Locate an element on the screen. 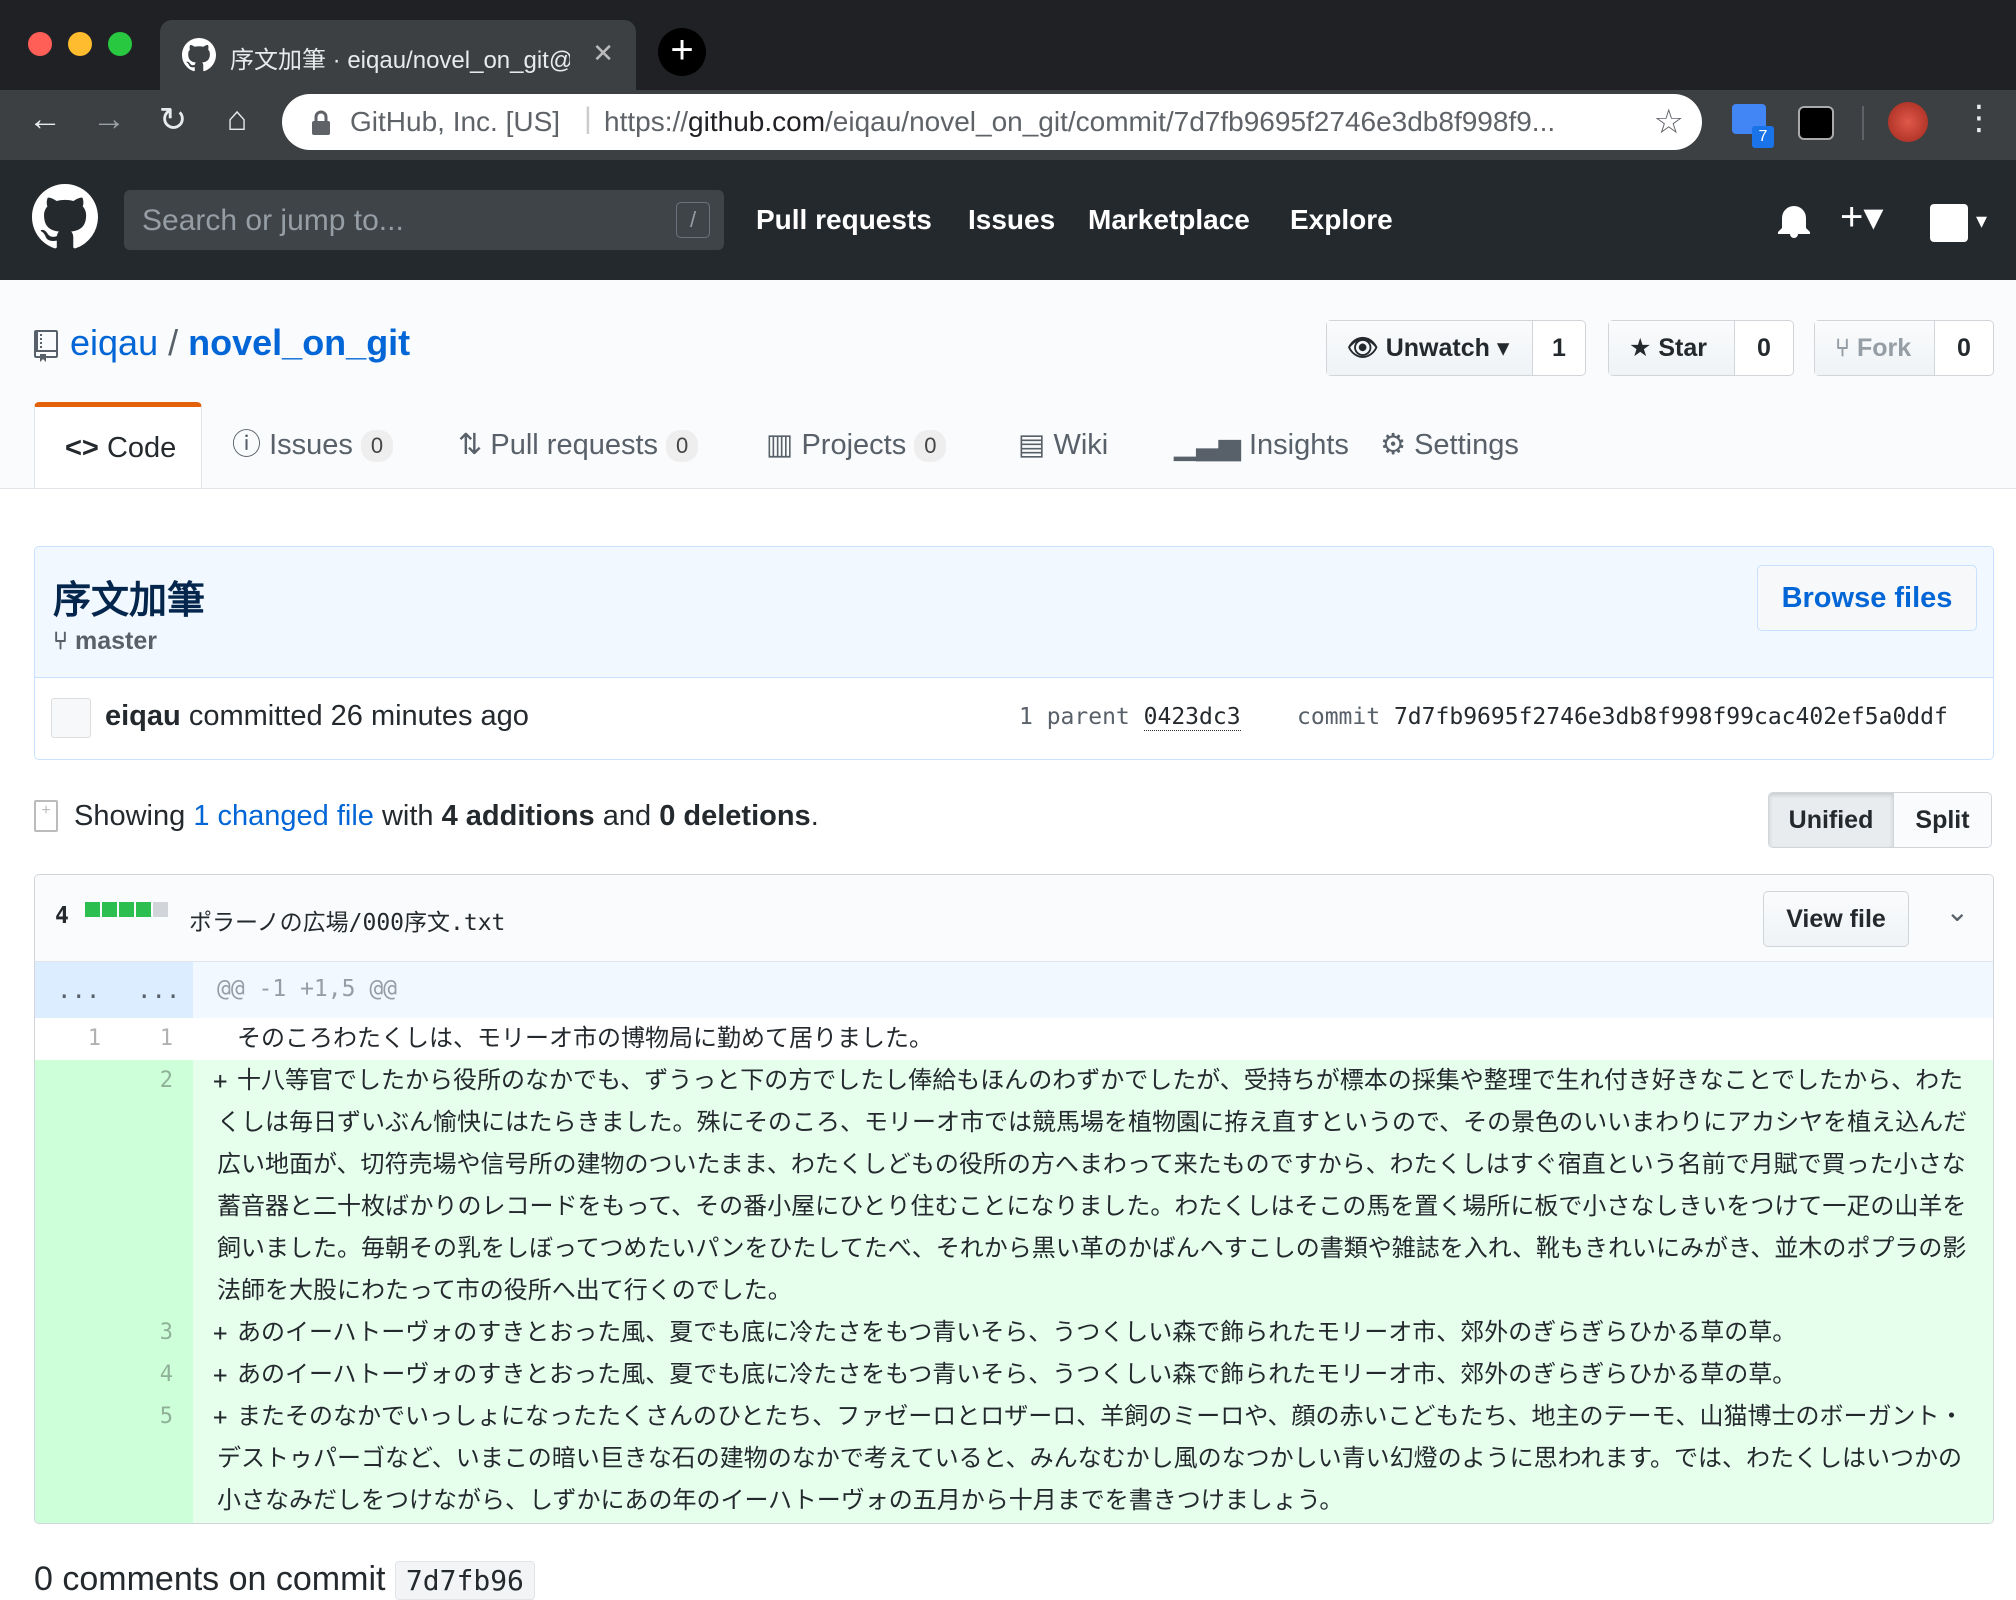 The image size is (2016, 1600). tab-insights: ▁▃▅ Insights is located at coordinates (1261, 445).